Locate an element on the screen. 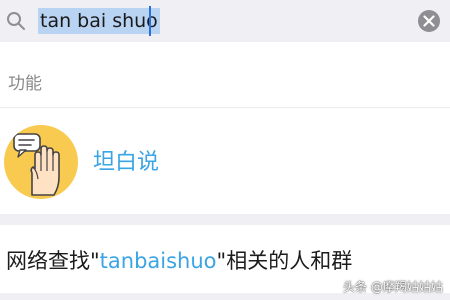 The height and width of the screenshot is (300, 450). network-search-label: 网络查找"tanbaishuo"相关的人和群 is located at coordinates (179, 260).